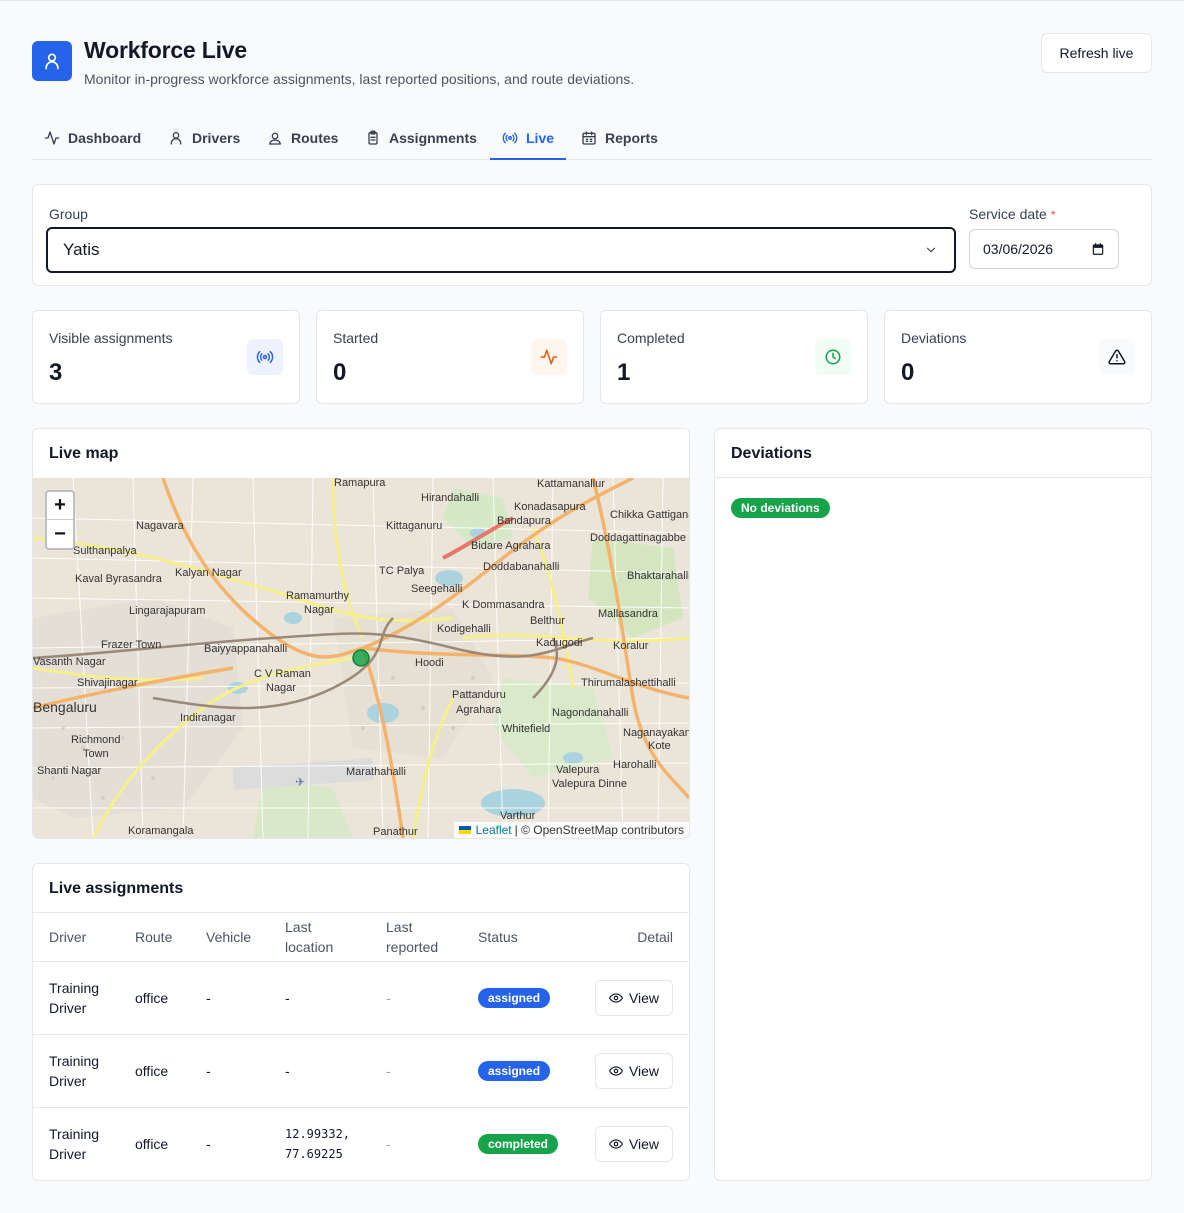 The image size is (1184, 1213). What do you see at coordinates (634, 765) in the screenshot?
I see `map-label: Harohalli` at bounding box center [634, 765].